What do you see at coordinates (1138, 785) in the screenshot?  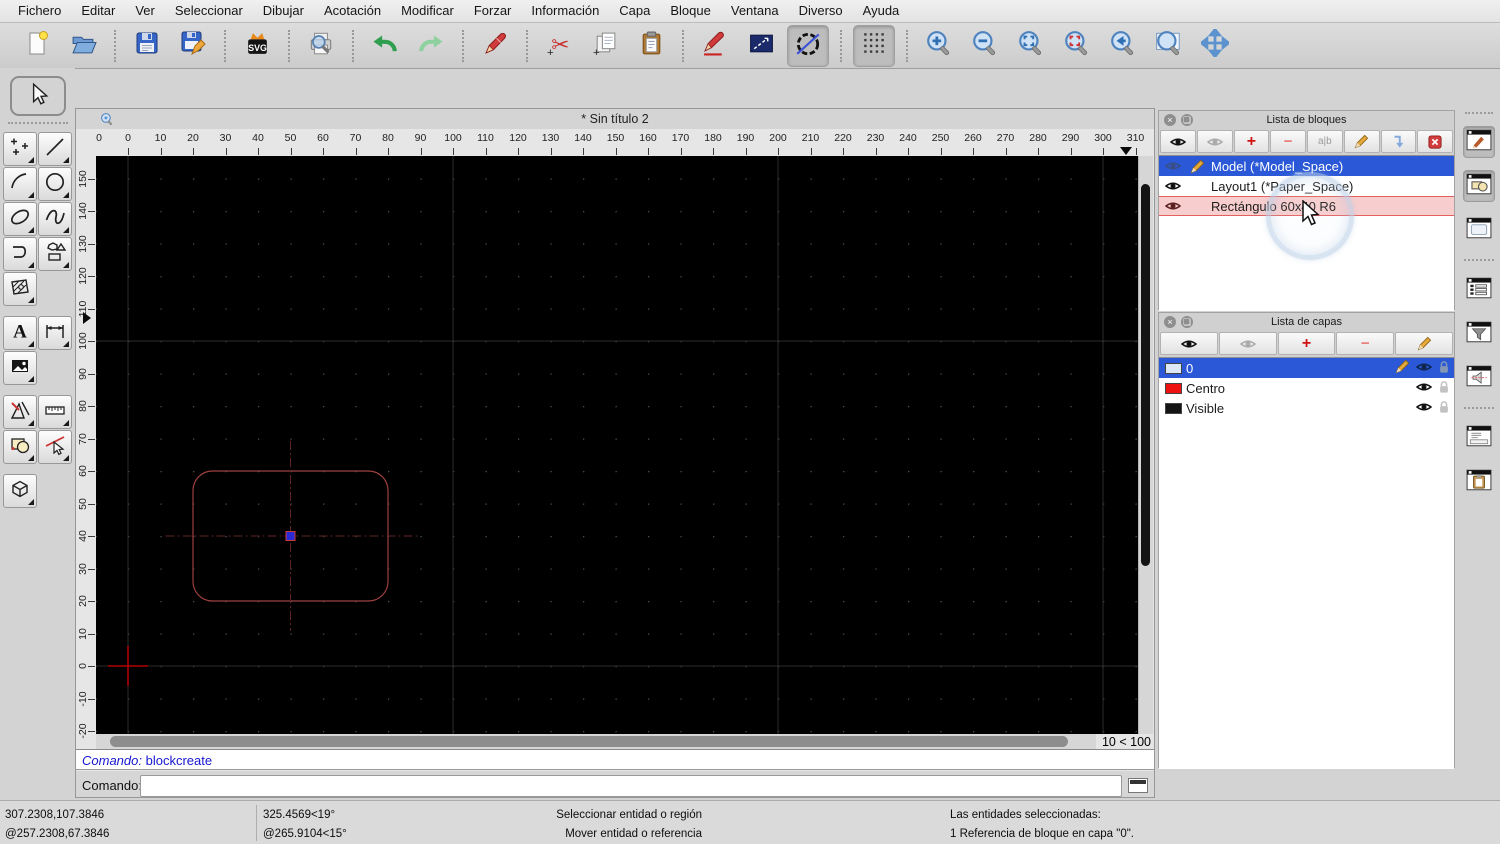 I see `command-detach-button` at bounding box center [1138, 785].